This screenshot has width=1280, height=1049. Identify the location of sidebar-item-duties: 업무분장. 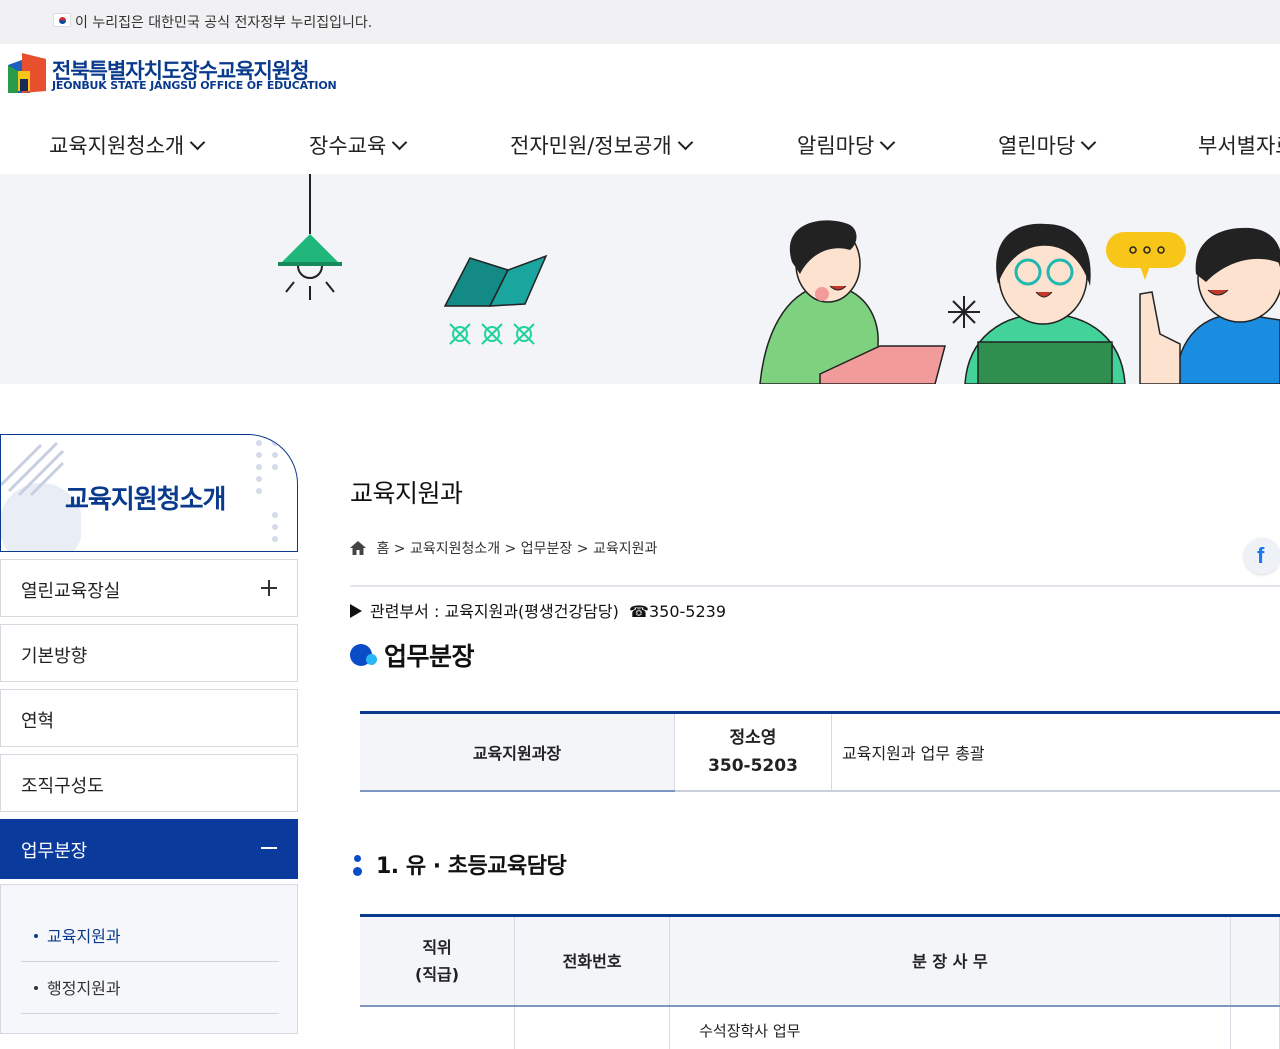
(149, 849).